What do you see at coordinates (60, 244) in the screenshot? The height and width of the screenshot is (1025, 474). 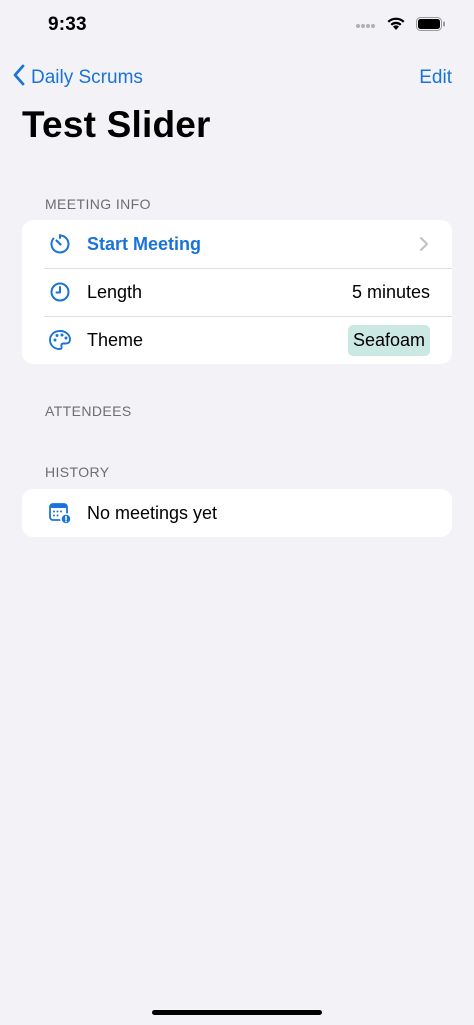 I see `timer-icon` at bounding box center [60, 244].